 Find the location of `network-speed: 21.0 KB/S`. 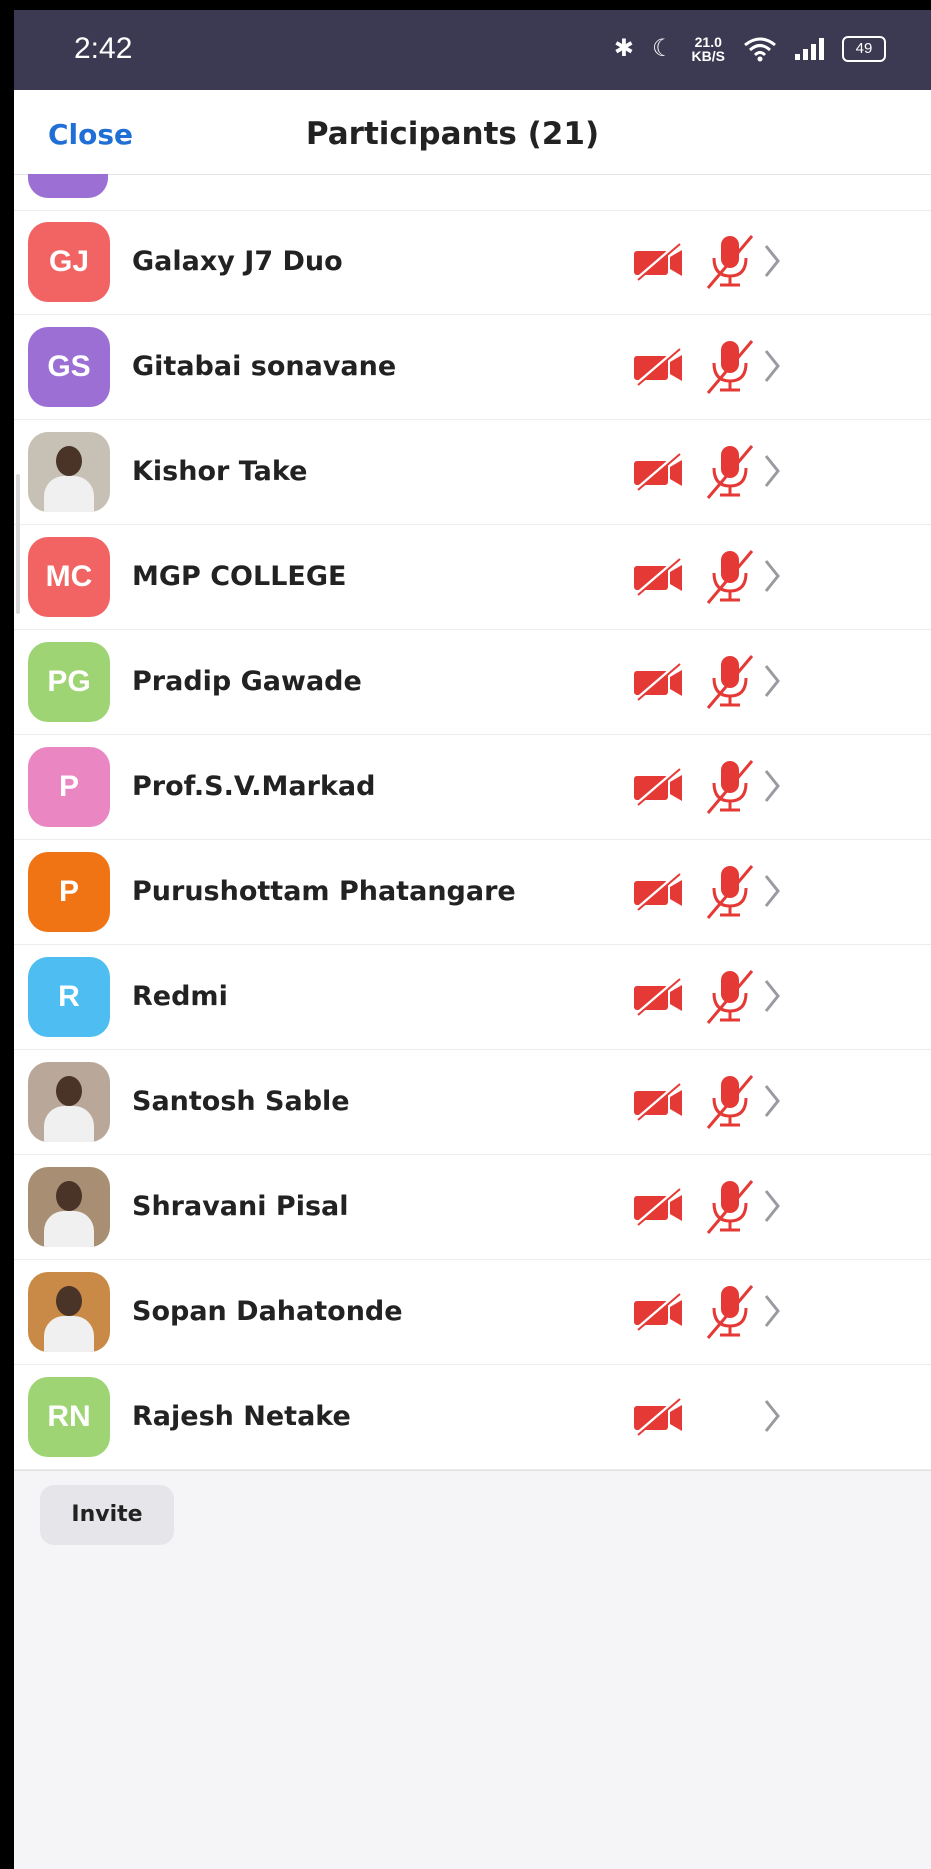

network-speed: 21.0 KB/S is located at coordinates (708, 49).